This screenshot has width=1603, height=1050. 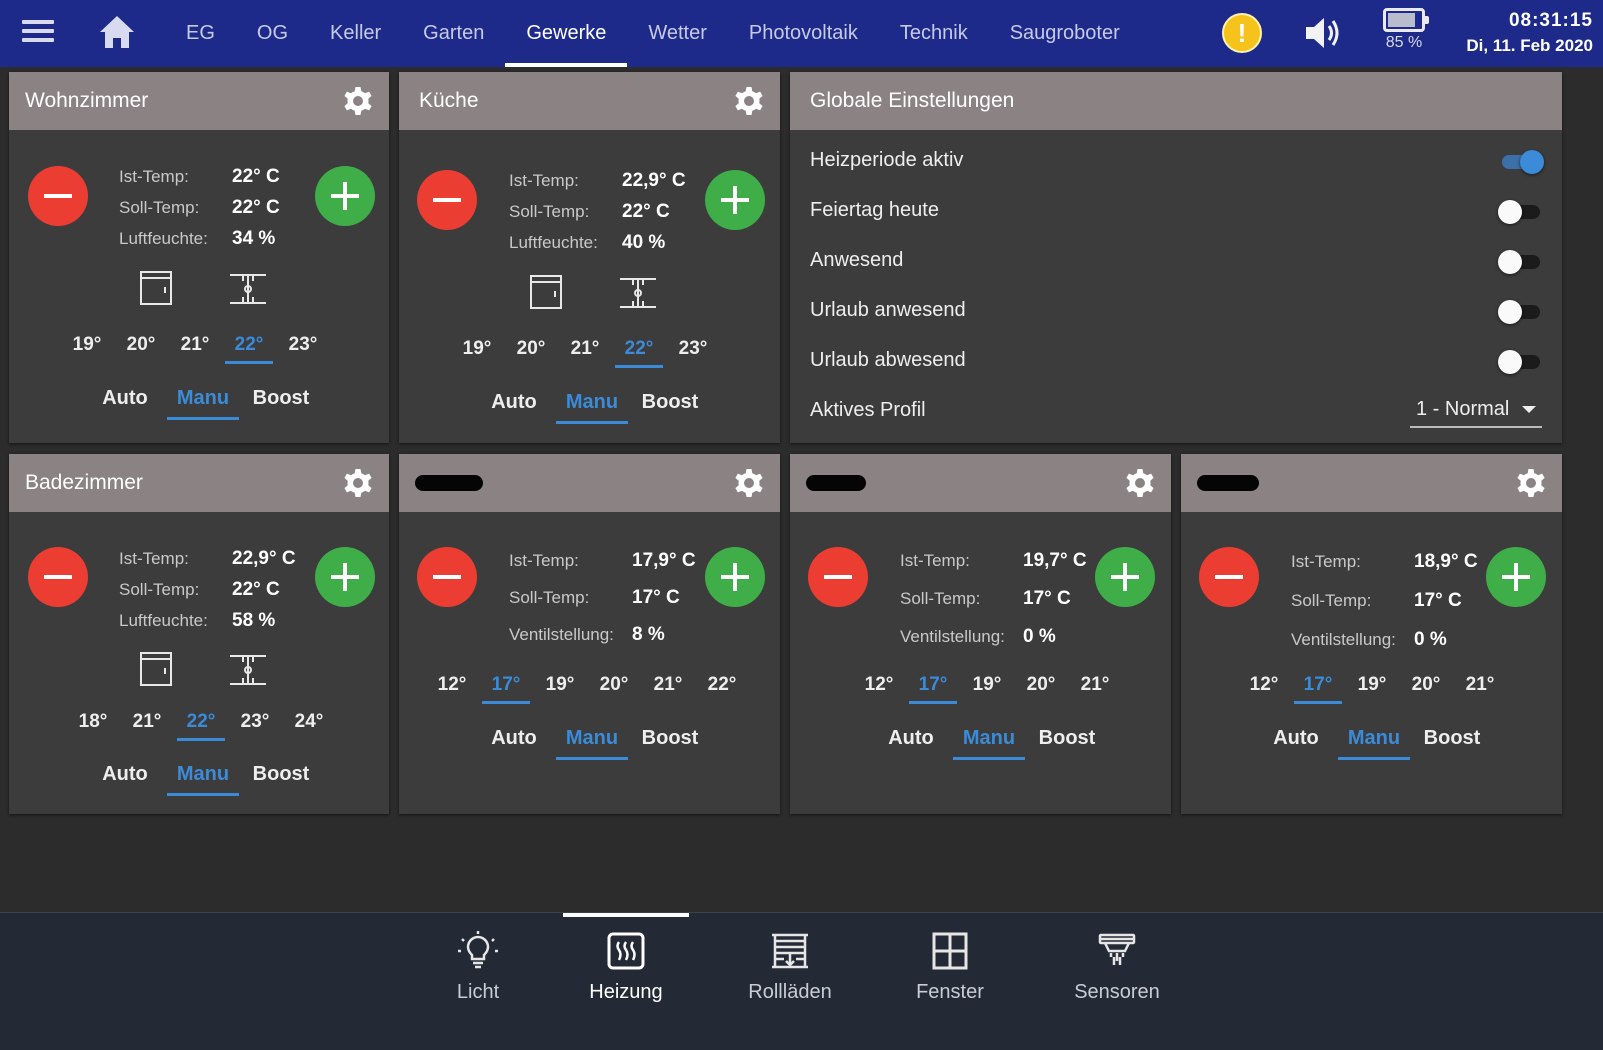 I want to click on toggle-heizperiode, so click(x=1521, y=162).